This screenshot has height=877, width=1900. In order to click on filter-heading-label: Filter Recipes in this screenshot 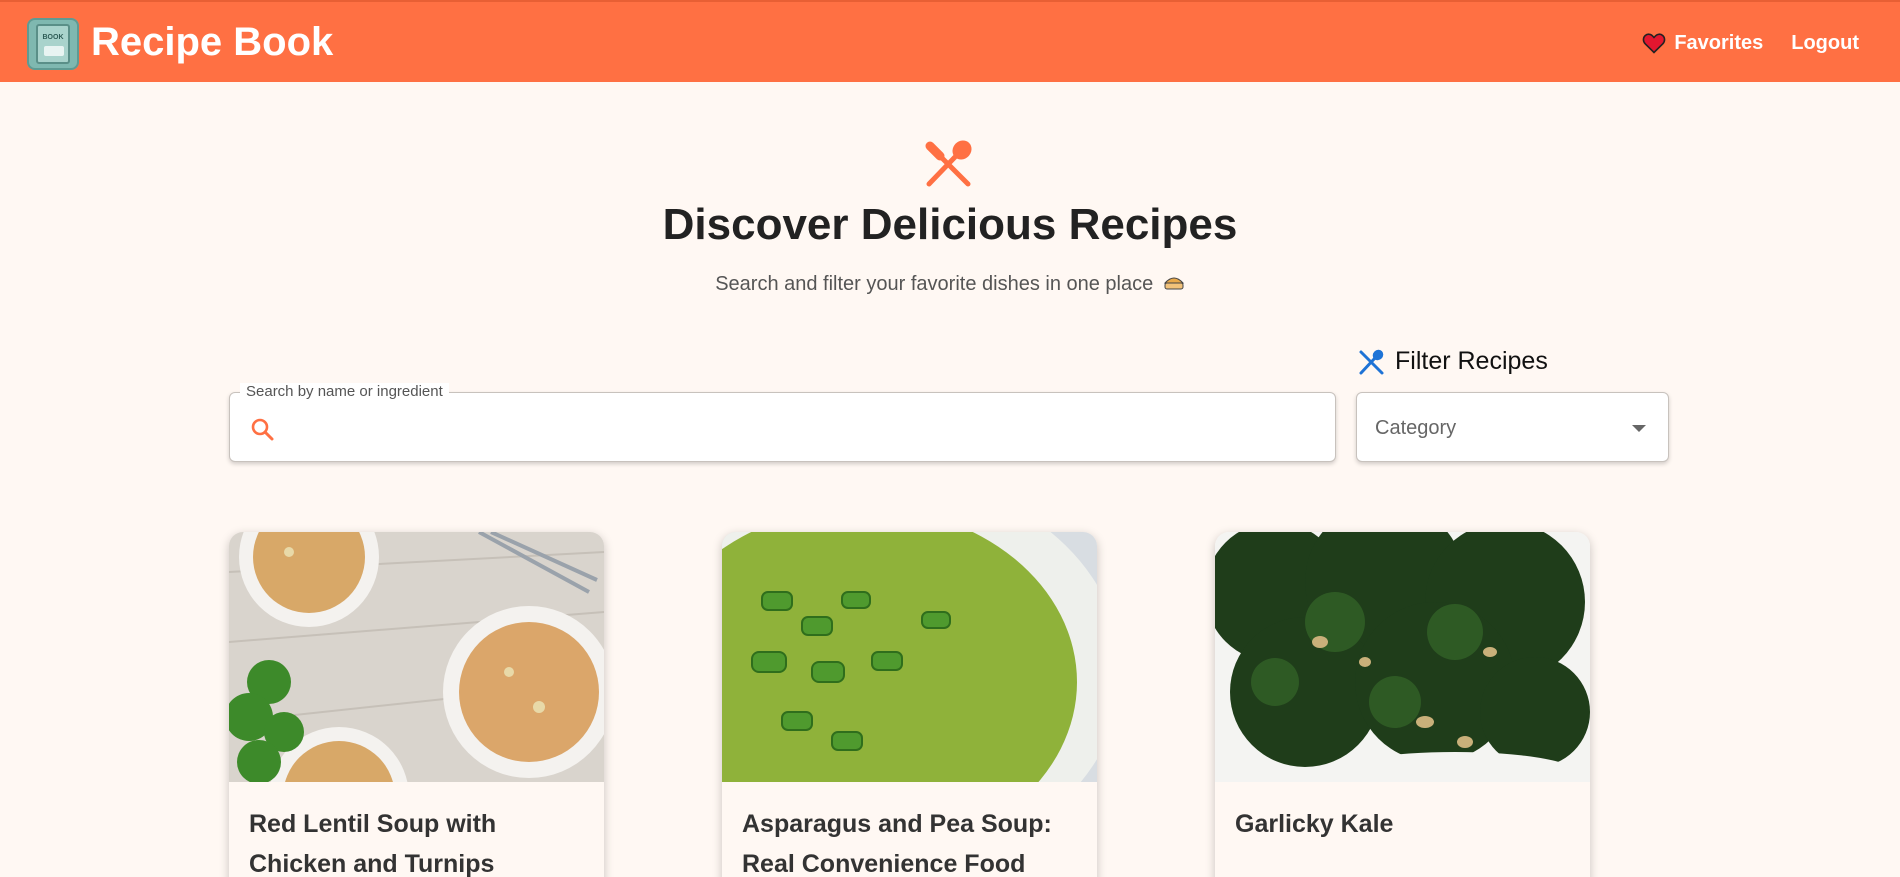, I will do `click(1471, 361)`.